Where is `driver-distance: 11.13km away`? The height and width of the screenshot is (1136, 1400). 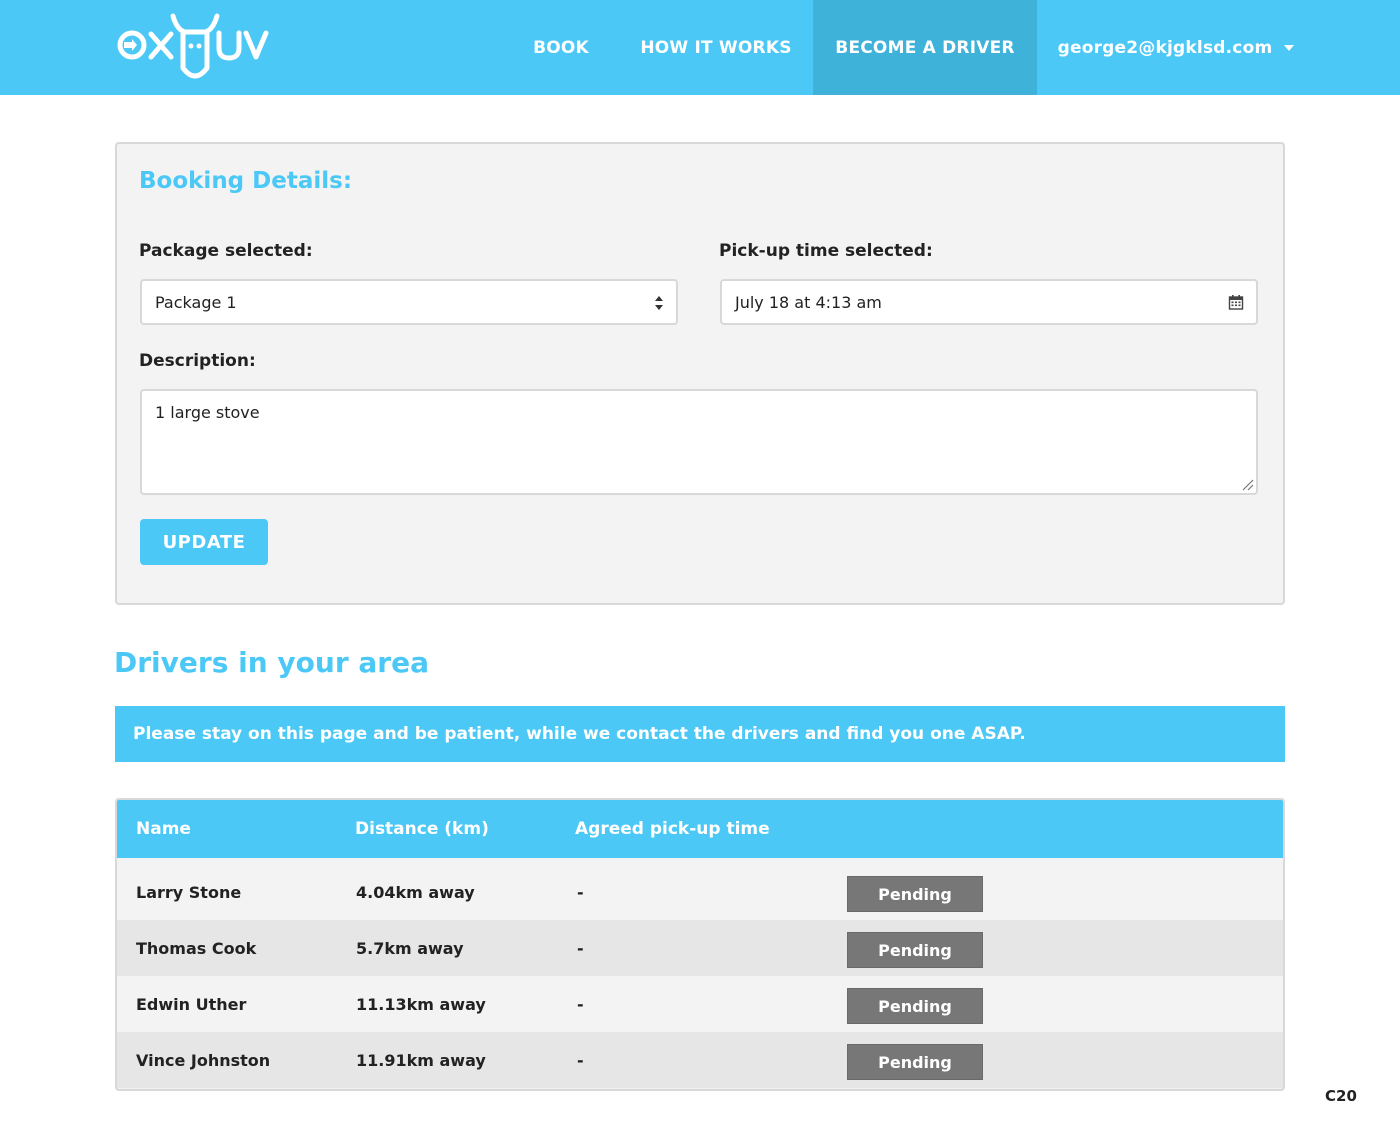 driver-distance: 11.13km away is located at coordinates (421, 1004).